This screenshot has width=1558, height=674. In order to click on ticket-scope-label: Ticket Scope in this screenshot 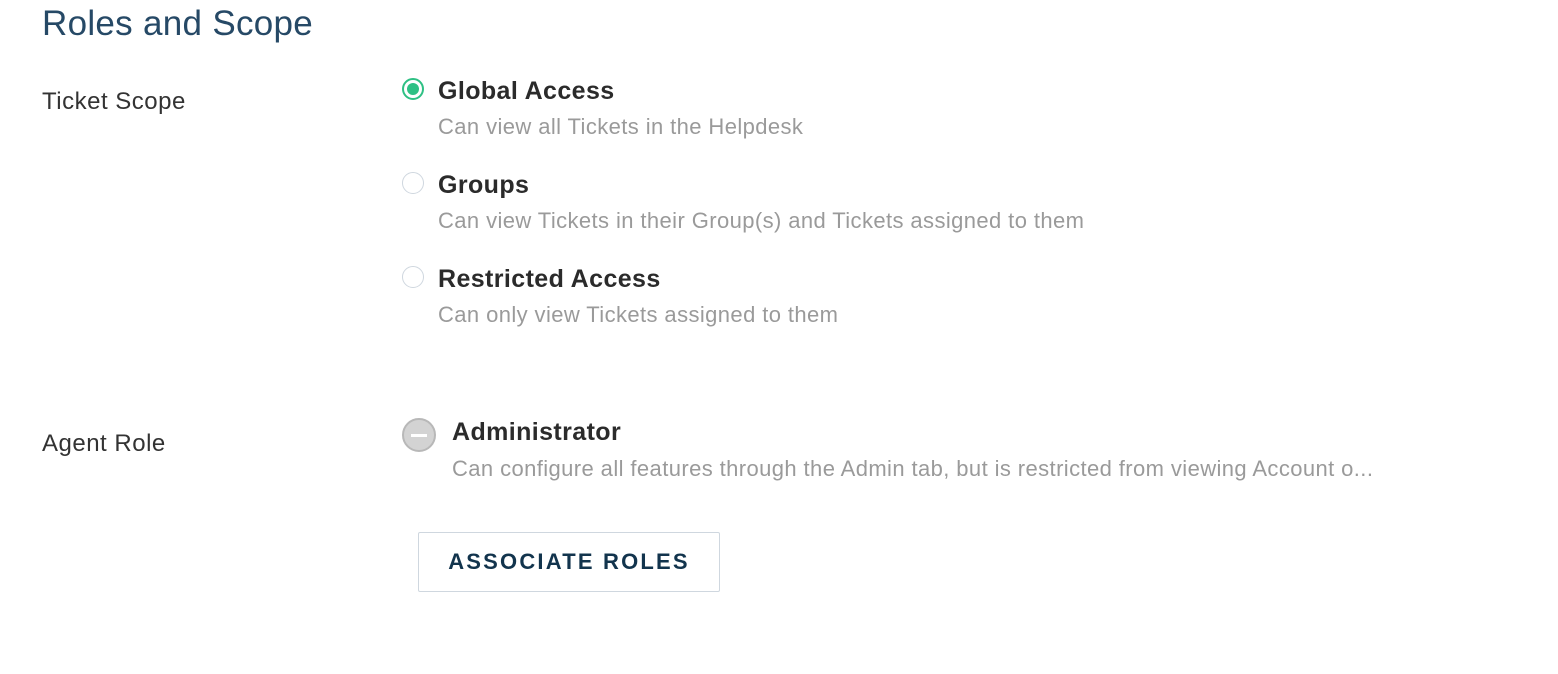, I will do `click(114, 101)`.